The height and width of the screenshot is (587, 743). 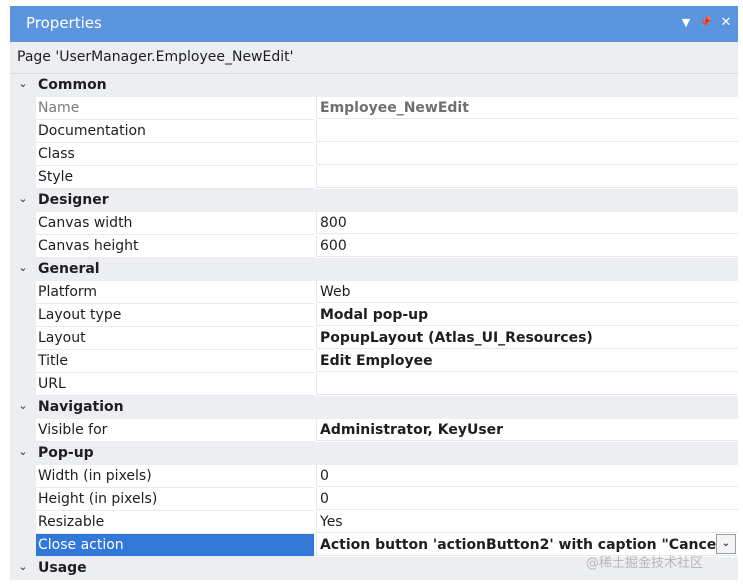 I want to click on property-value-text: Modal pop-up, so click(x=374, y=315).